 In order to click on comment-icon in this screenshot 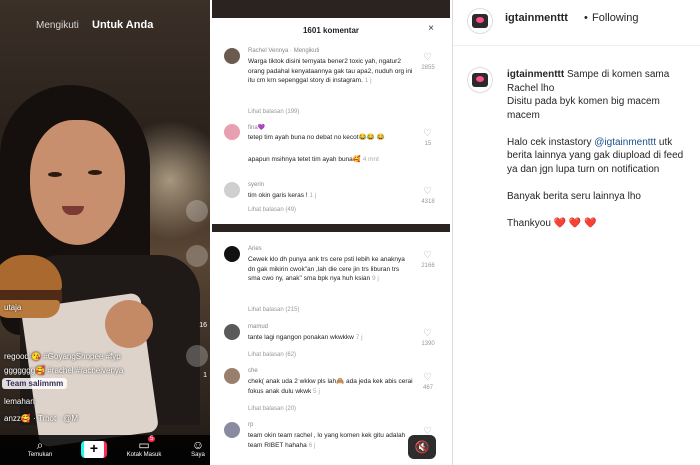, I will do `click(197, 356)`.